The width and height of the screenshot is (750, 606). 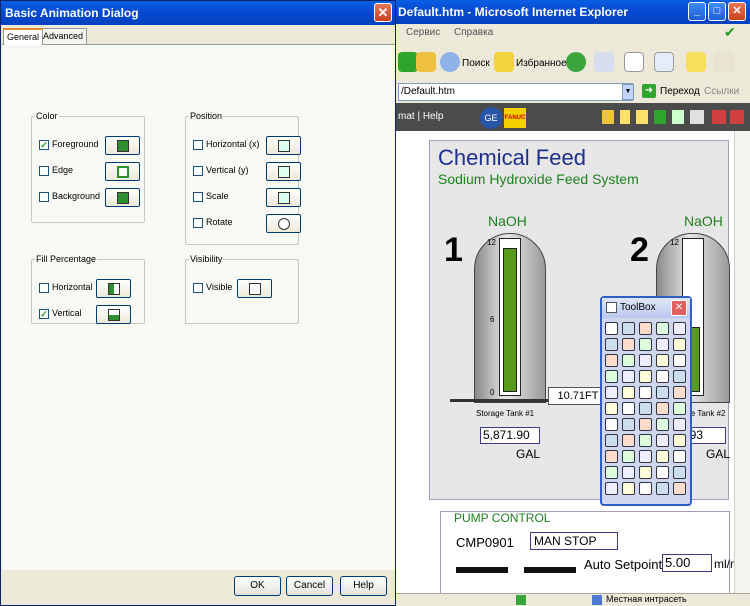 I want to click on logout-icon, so click(x=697, y=117).